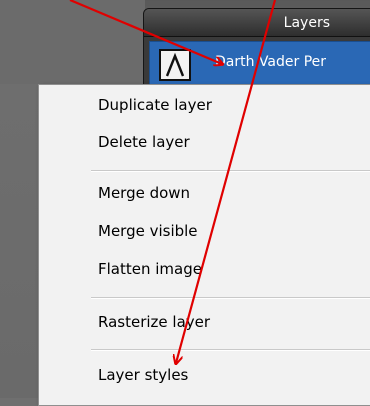  What do you see at coordinates (175, 65) in the screenshot?
I see `text-layer-icon` at bounding box center [175, 65].